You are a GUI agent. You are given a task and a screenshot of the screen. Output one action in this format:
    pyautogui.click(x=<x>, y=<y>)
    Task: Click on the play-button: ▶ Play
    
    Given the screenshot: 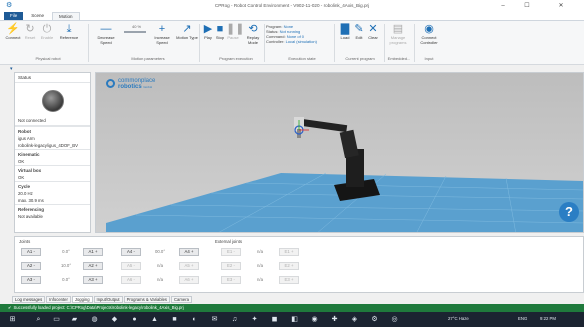 What is the action you would take?
    pyautogui.click(x=208, y=32)
    